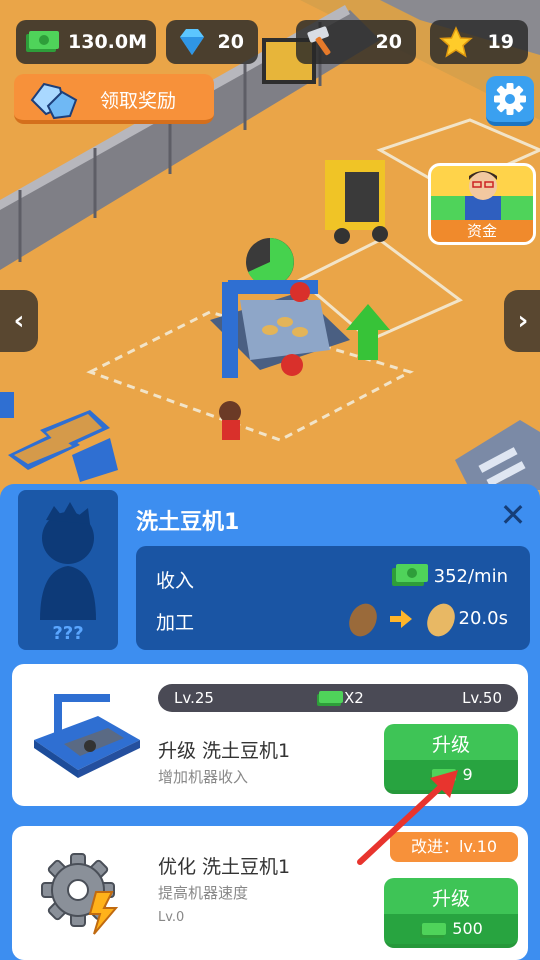 This screenshot has height=960, width=540. Describe the element at coordinates (203, 893) in the screenshot. I see `optimize-subtitle: 提高机器速度` at that location.